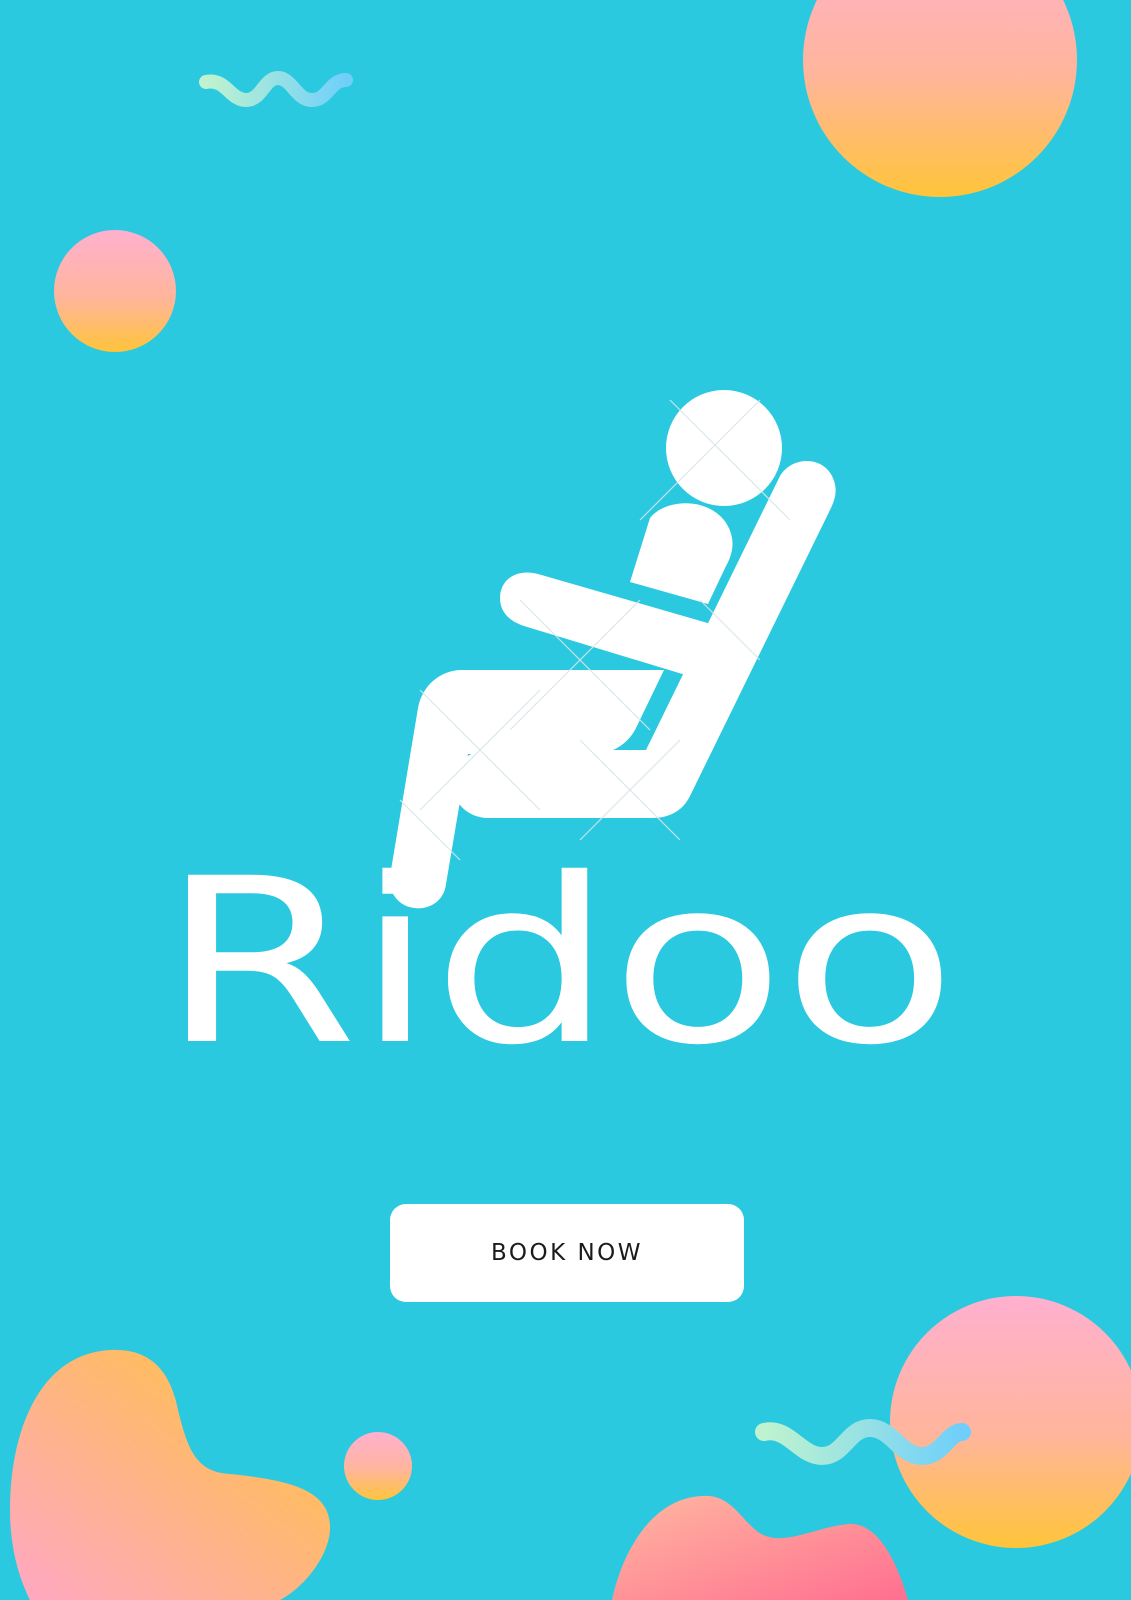  What do you see at coordinates (115, 291) in the screenshot?
I see `decorative-circle-left` at bounding box center [115, 291].